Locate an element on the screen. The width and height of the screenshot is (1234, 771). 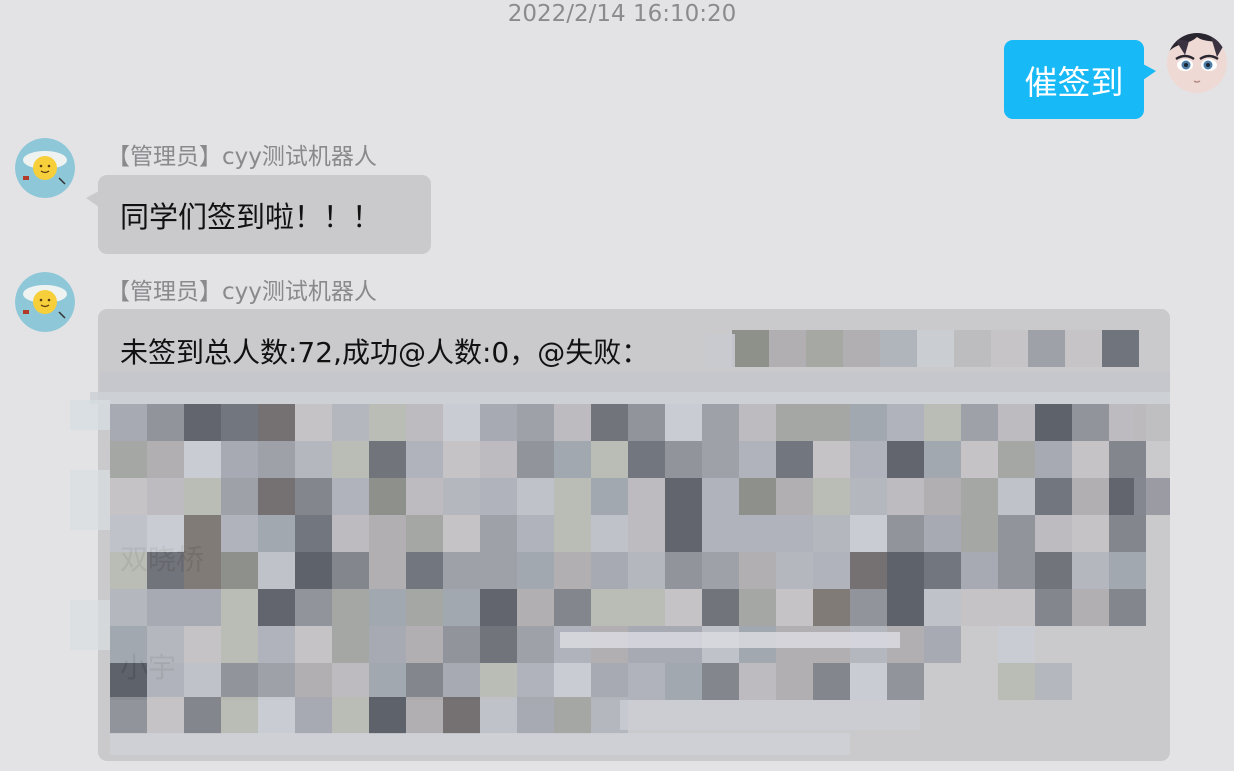
outgoing-message-bubble: 催签到 is located at coordinates (1080, 79).